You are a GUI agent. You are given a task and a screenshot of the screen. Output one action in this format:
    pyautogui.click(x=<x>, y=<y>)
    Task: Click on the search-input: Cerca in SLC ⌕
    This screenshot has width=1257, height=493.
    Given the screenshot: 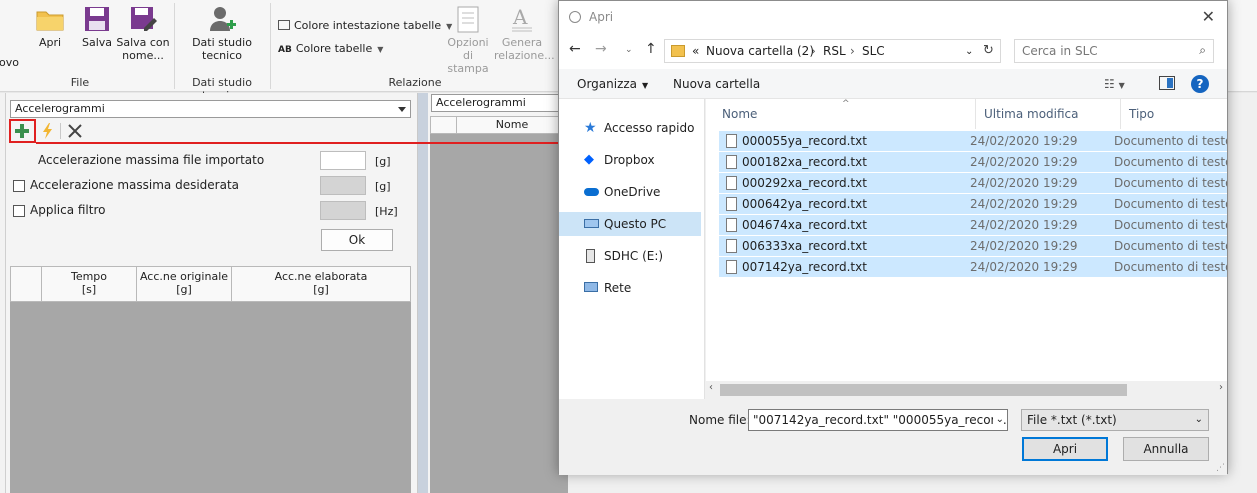 What is the action you would take?
    pyautogui.click(x=1114, y=51)
    